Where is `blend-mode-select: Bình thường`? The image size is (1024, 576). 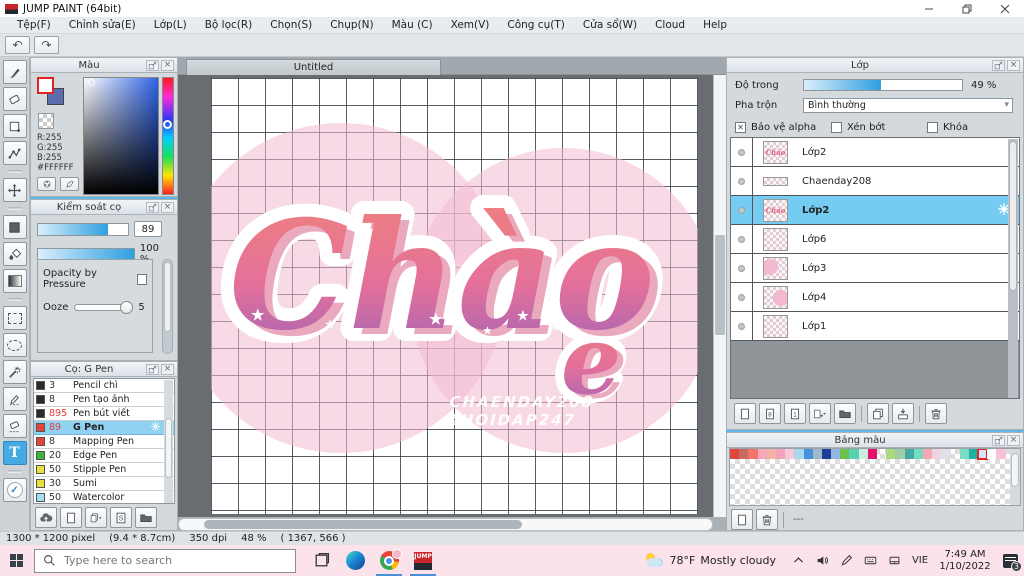 blend-mode-select: Bình thường is located at coordinates (908, 105).